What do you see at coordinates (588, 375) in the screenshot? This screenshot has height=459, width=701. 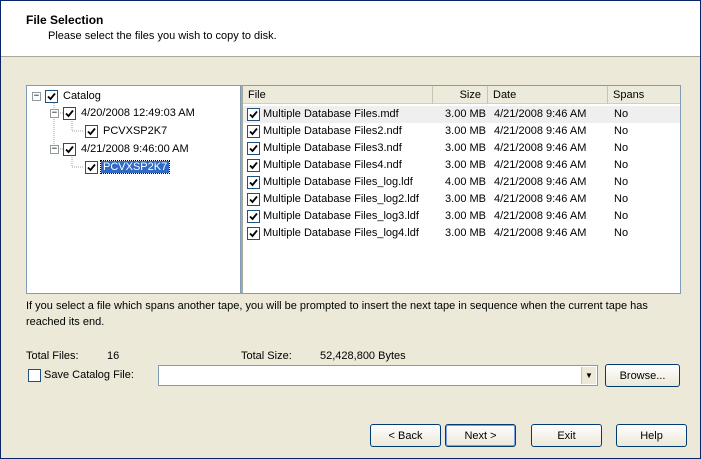 I see `dropdown-arrow-icon: ▼` at bounding box center [588, 375].